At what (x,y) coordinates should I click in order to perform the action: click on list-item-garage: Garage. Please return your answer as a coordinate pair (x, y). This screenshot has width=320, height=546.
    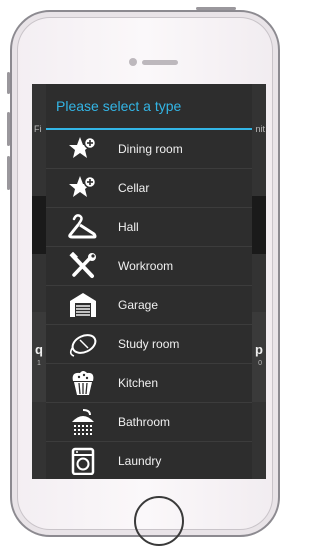
    Looking at the image, I should click on (149, 305).